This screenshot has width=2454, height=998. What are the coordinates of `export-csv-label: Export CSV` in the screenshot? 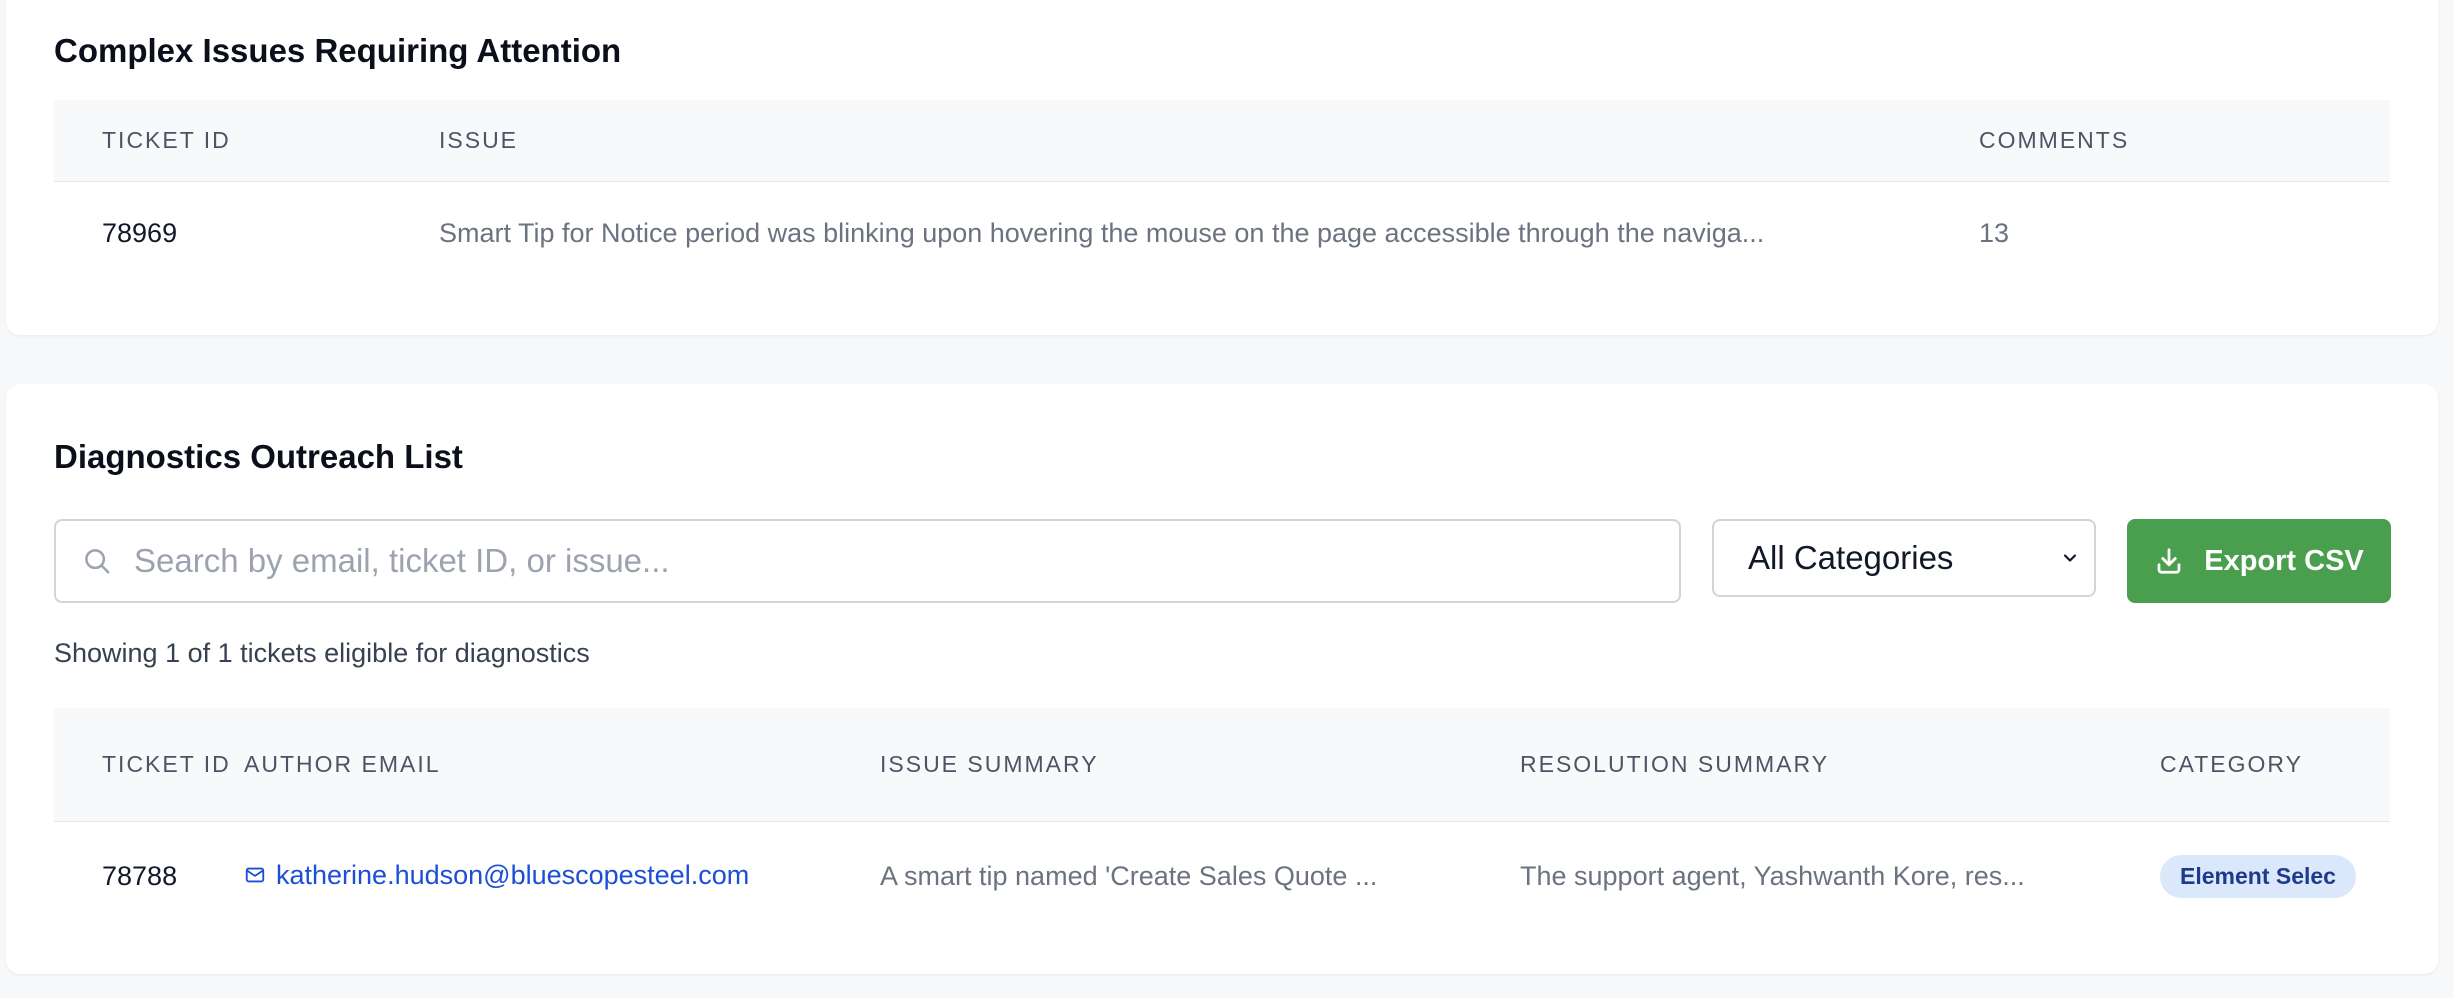 It's located at (2284, 560).